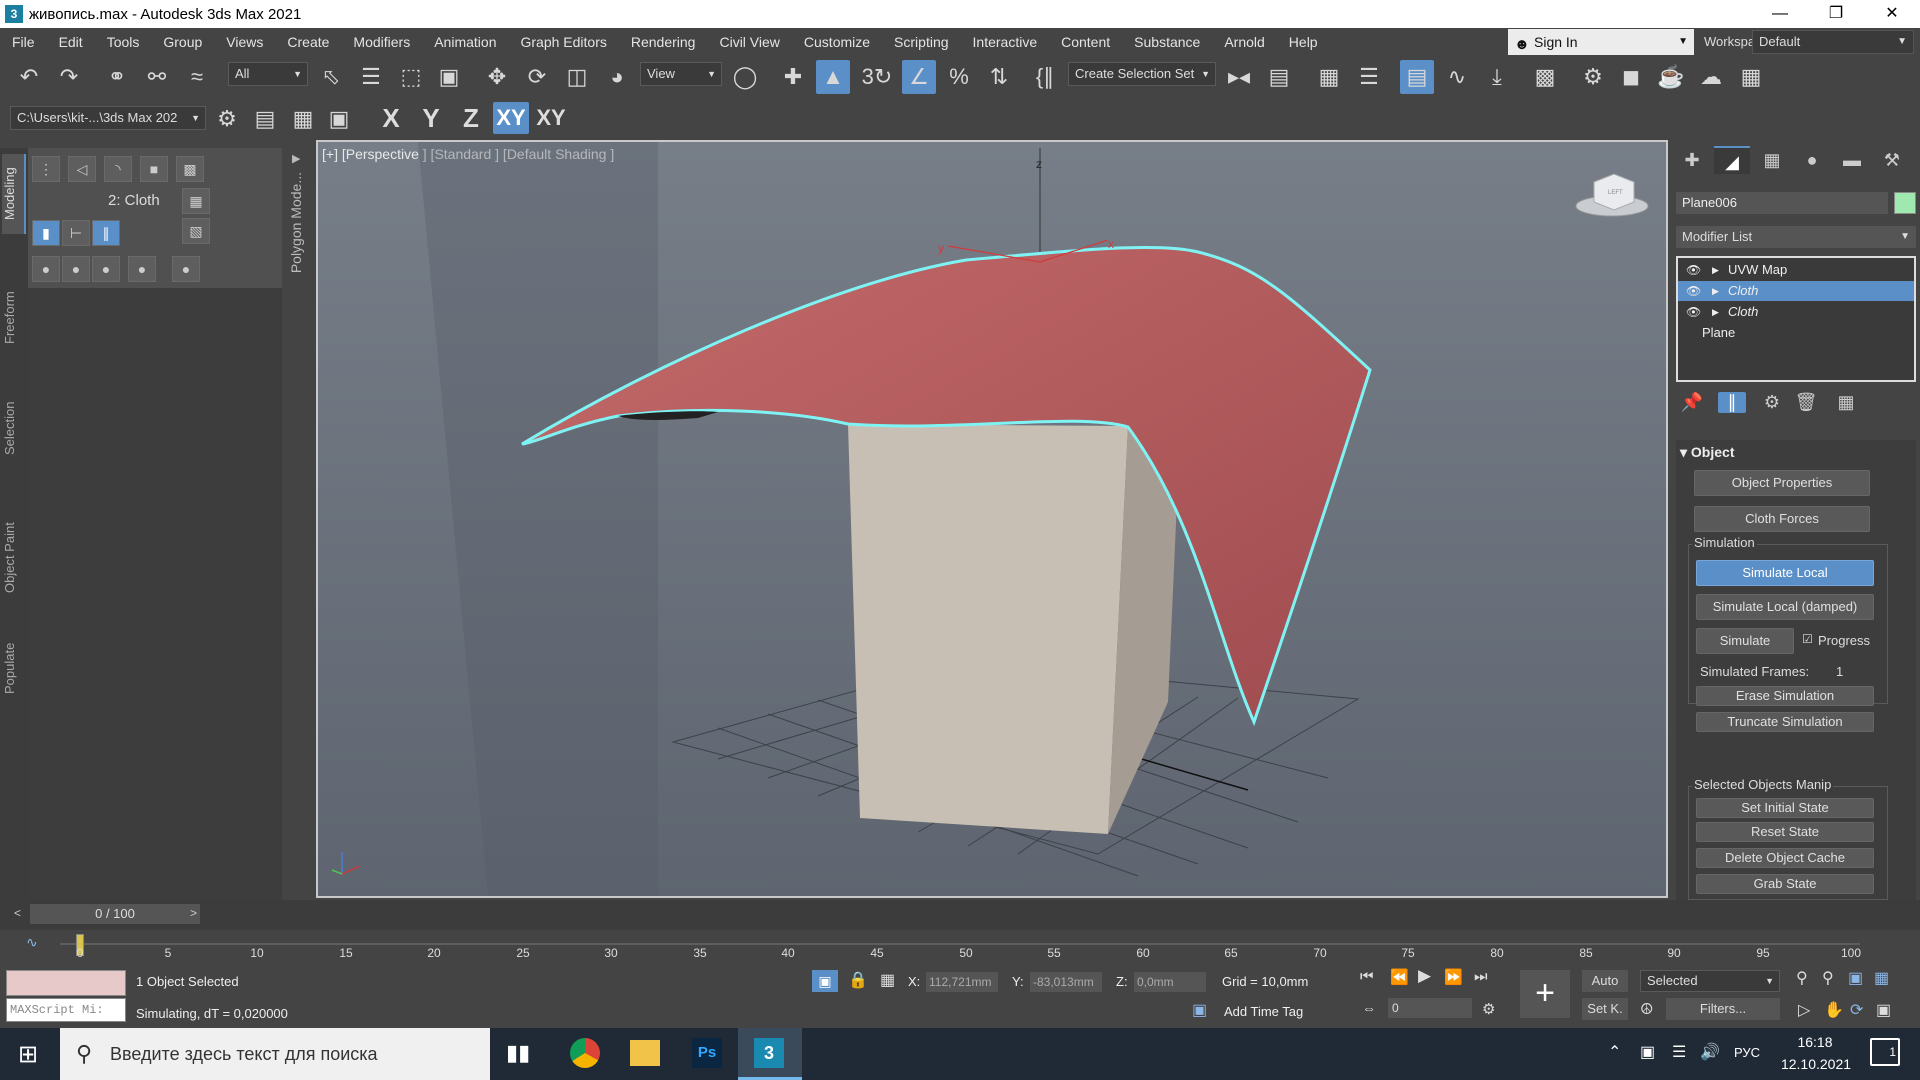  Describe the element at coordinates (331, 77) in the screenshot. I see `select-object-icon: ⬁` at that location.